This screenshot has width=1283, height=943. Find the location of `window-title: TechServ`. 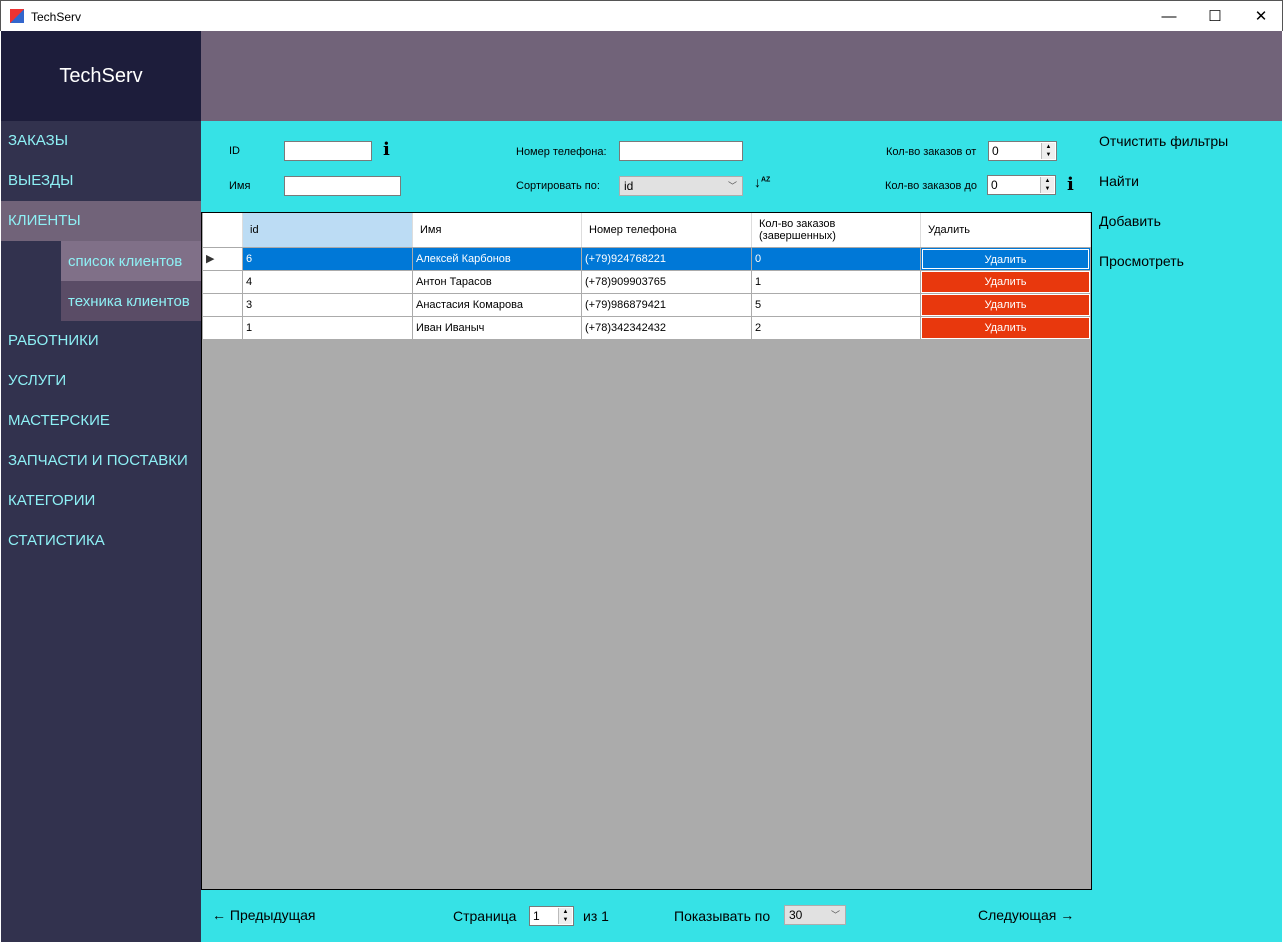

window-title: TechServ is located at coordinates (56, 17).